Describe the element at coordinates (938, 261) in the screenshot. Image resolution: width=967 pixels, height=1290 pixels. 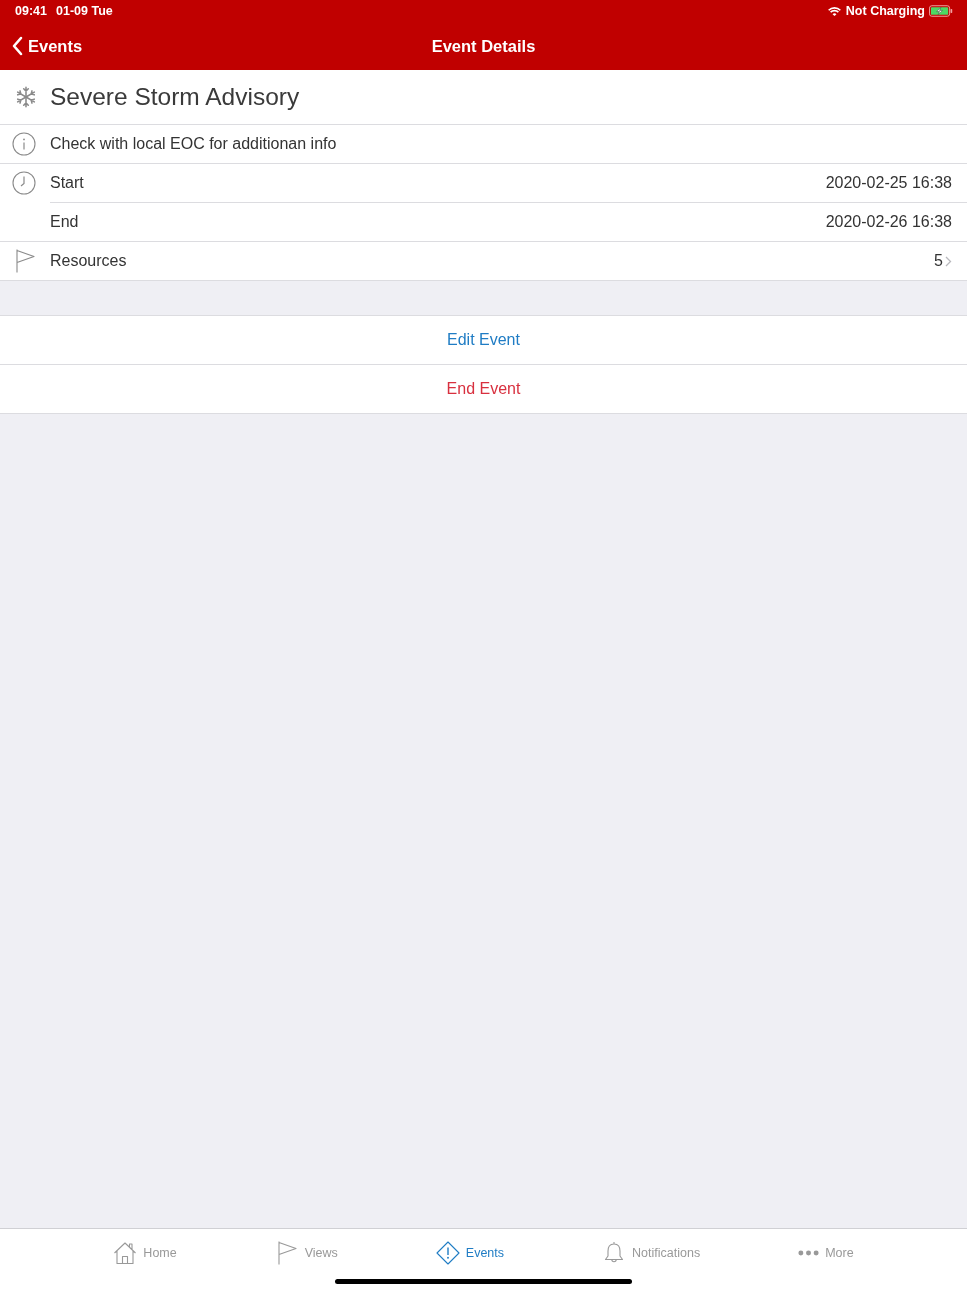
I see `detail-value: 5` at that location.